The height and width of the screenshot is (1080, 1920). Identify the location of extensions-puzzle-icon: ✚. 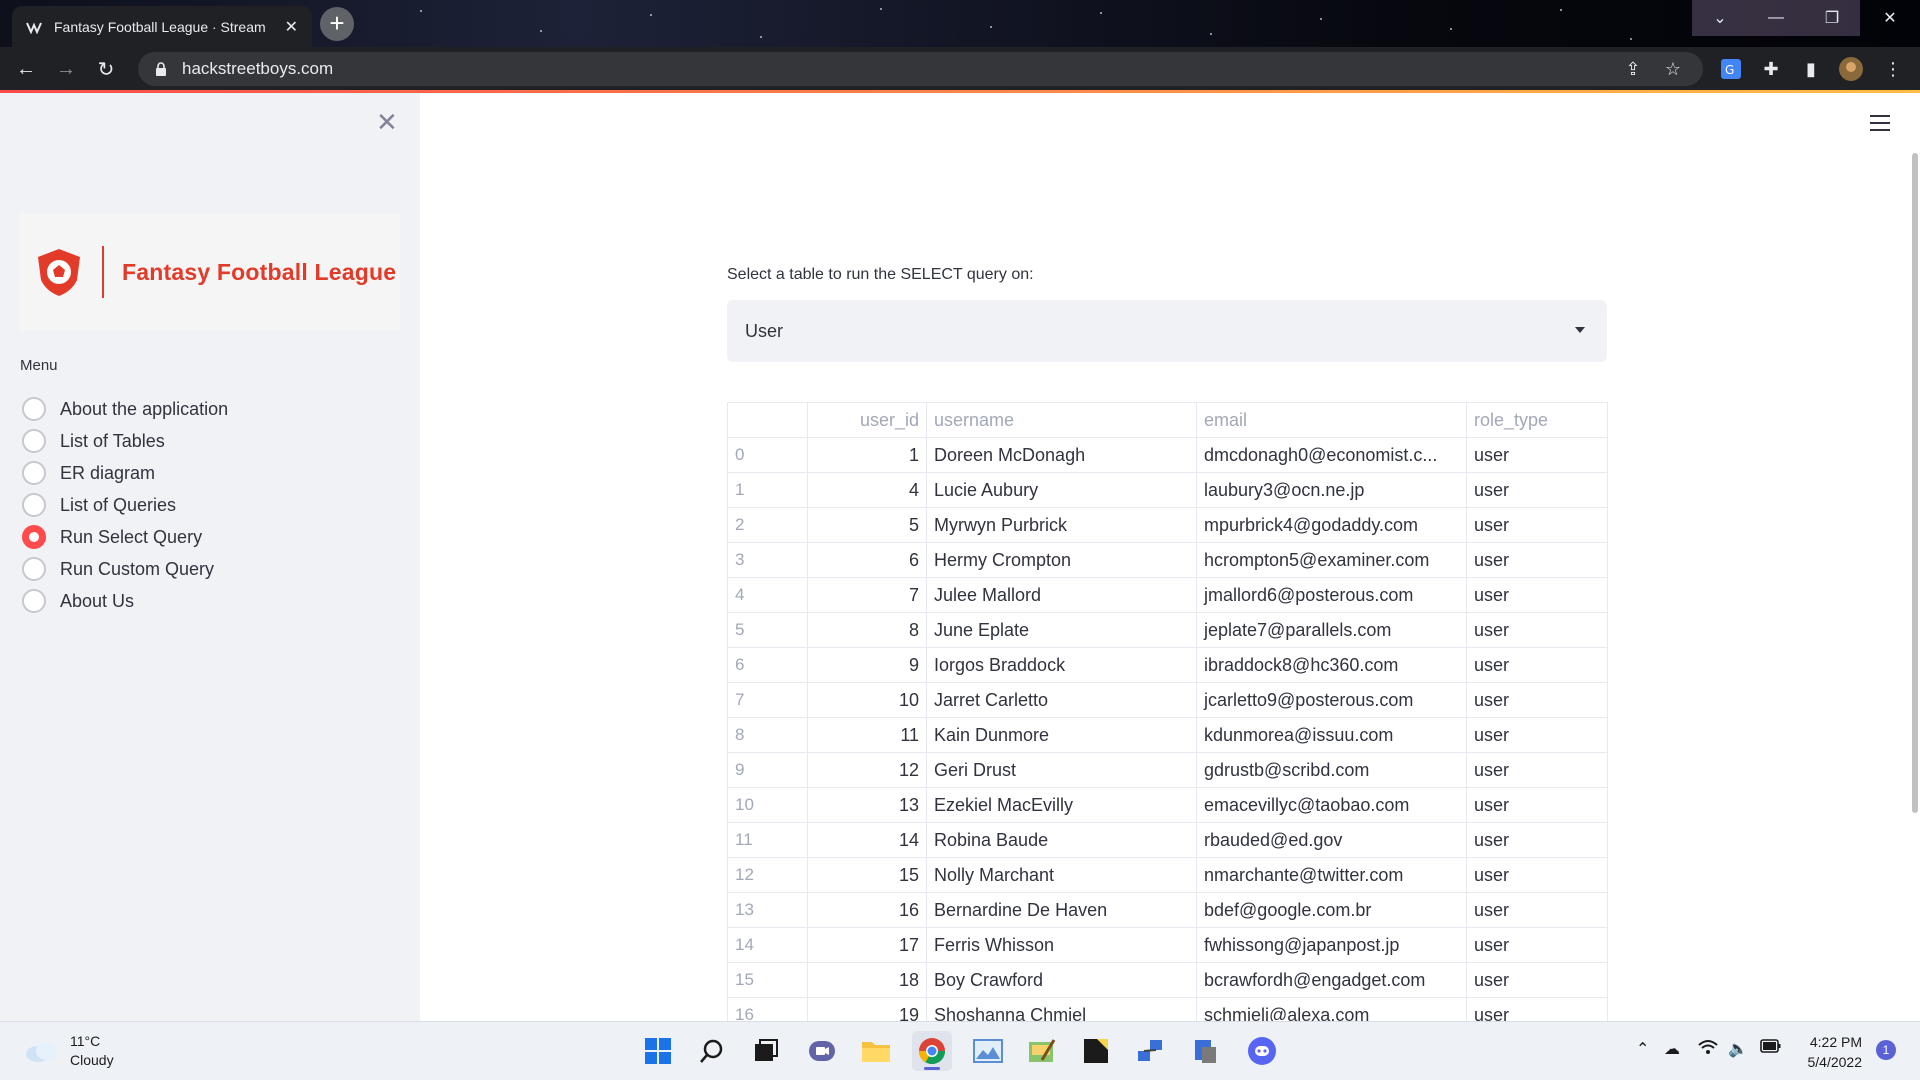
(1771, 69).